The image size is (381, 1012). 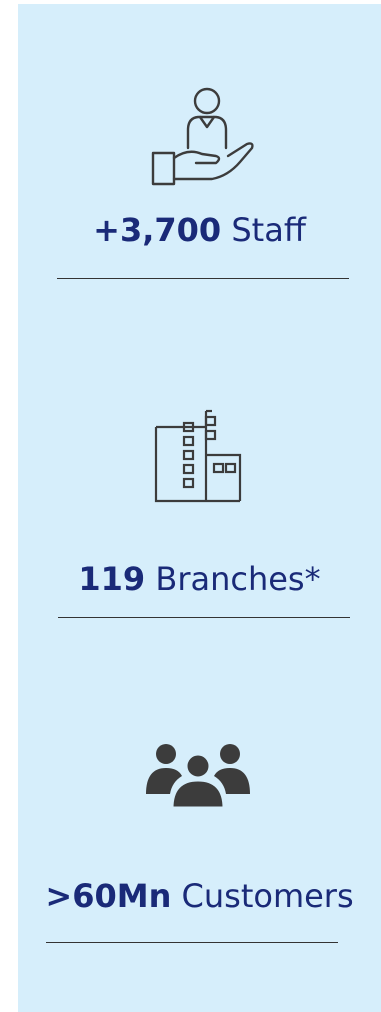 What do you see at coordinates (157, 230) in the screenshot?
I see `stat-staff-number: +3,700` at bounding box center [157, 230].